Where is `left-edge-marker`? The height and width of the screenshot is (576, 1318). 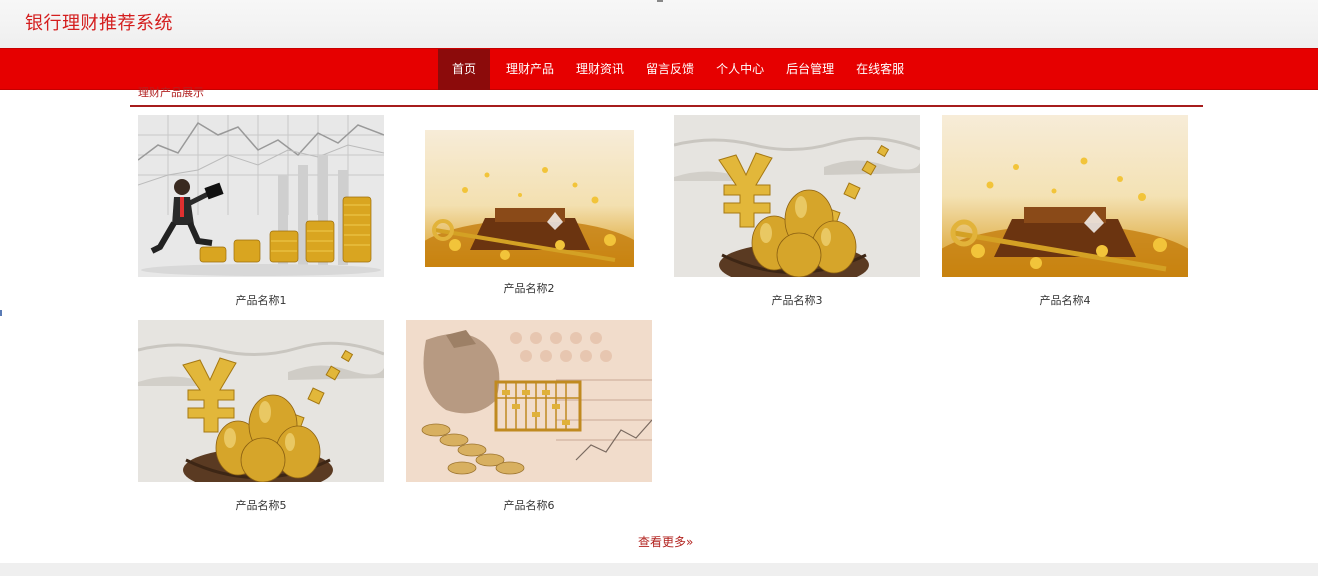 left-edge-marker is located at coordinates (1, 313).